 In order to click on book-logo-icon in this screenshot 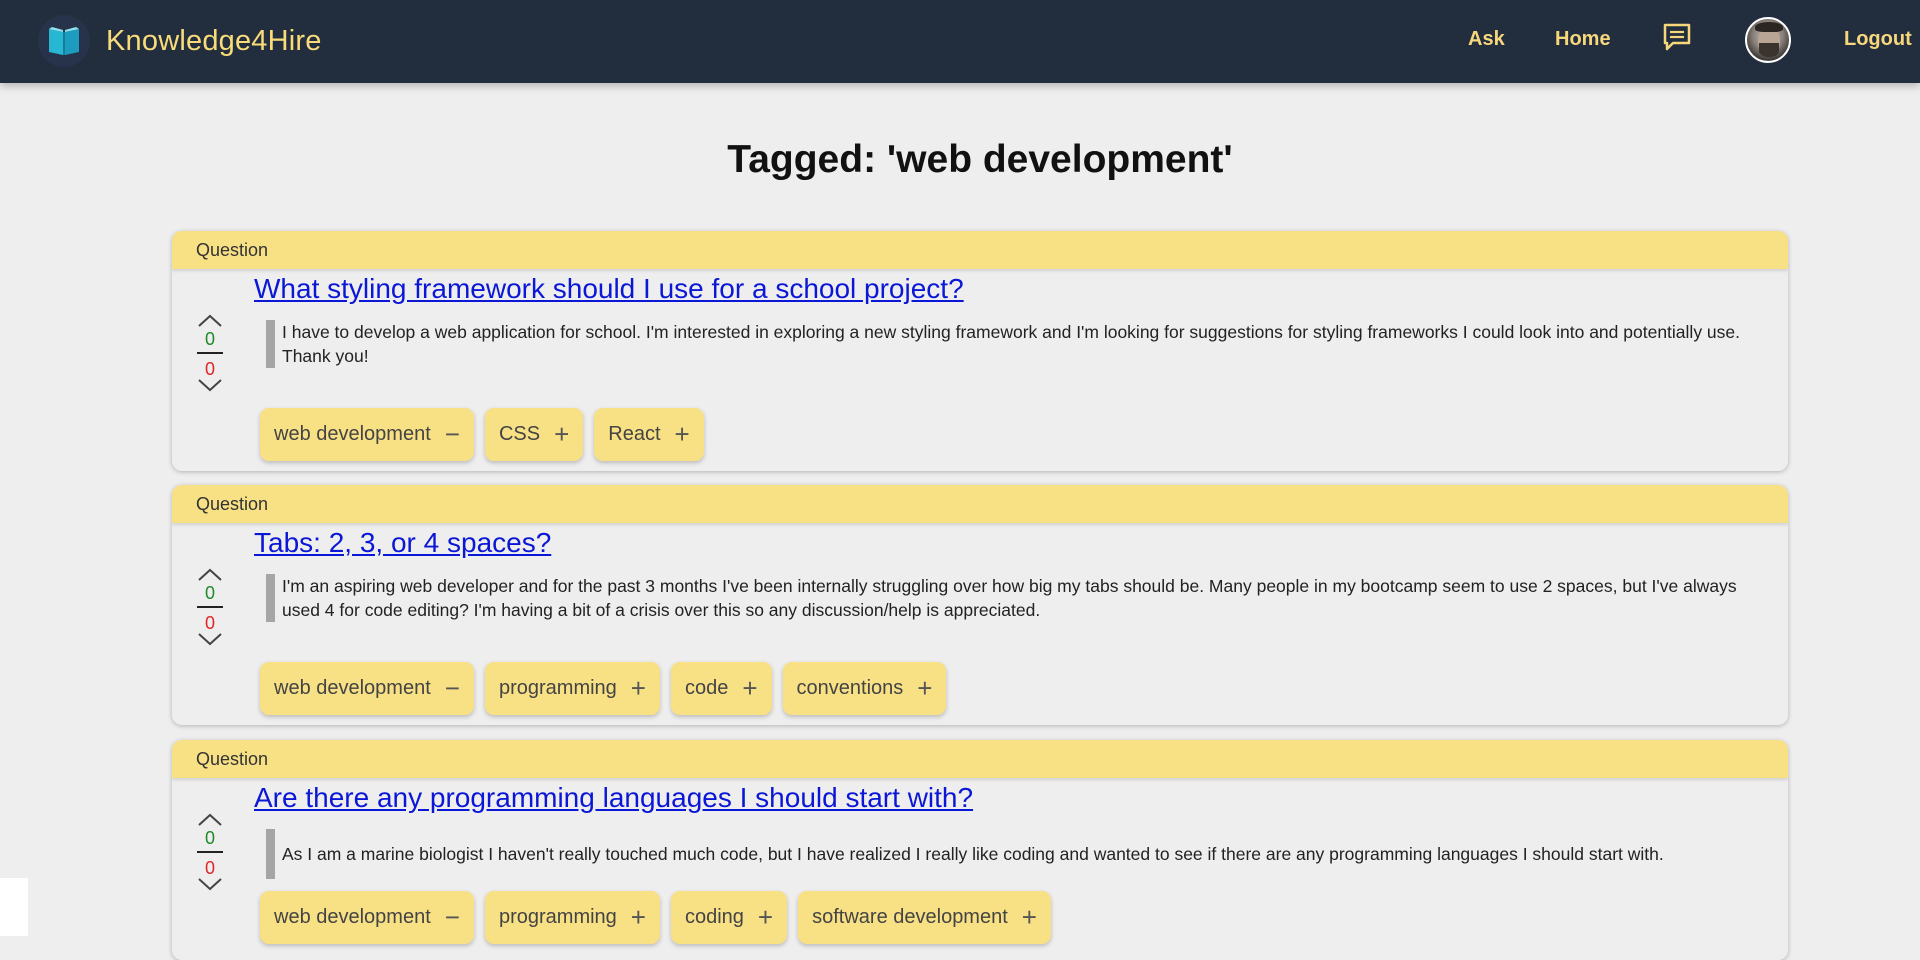, I will do `click(64, 41)`.